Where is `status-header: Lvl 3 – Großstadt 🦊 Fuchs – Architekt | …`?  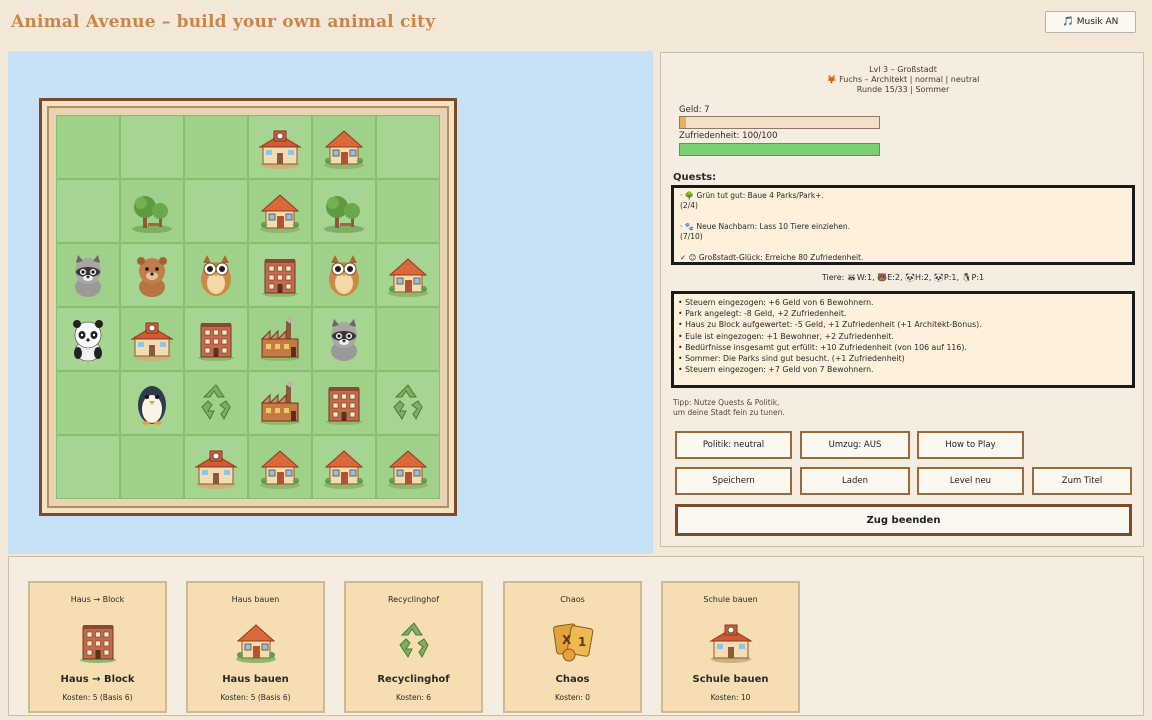
status-header: Lvl 3 – Großstadt 🦊 Fuchs – Architekt | … is located at coordinates (903, 80).